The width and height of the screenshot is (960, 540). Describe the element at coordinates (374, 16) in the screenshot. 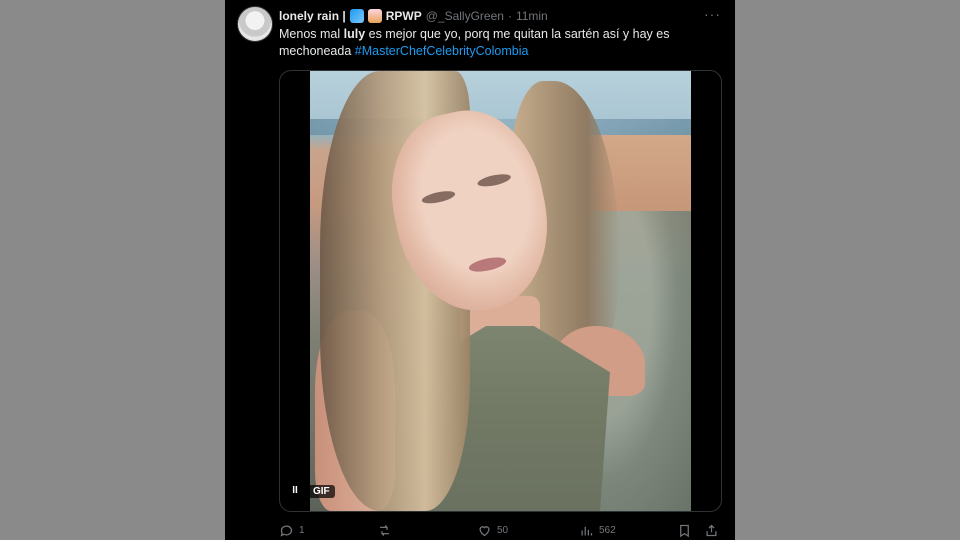

I see `cake-emoji-icon` at that location.